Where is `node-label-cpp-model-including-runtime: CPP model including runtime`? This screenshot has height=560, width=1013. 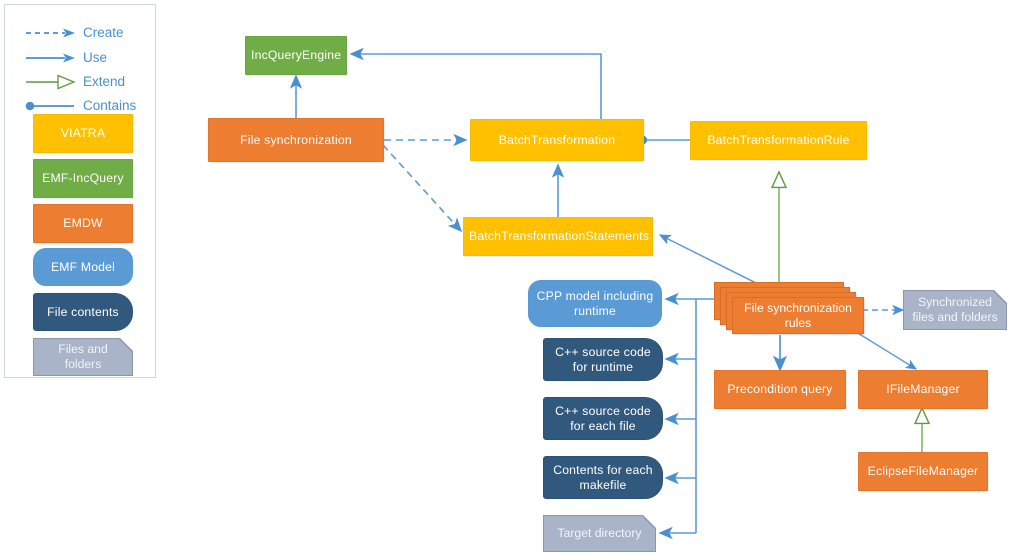
node-label-cpp-model-including-runtime: CPP model including runtime is located at coordinates (595, 303).